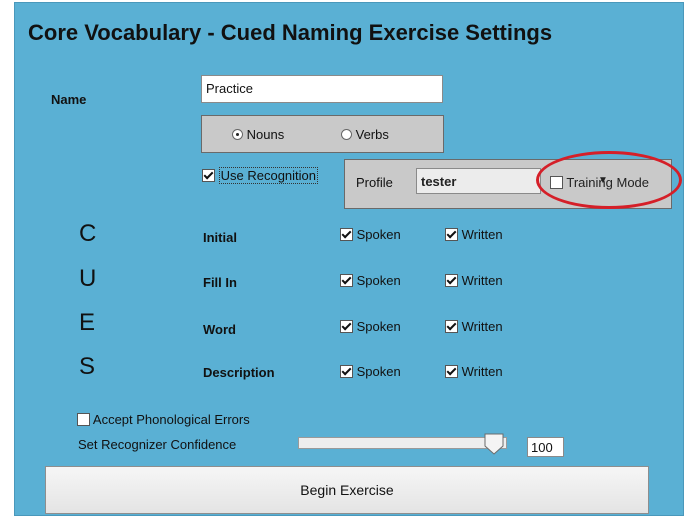  I want to click on profile-label: Profile, so click(374, 182).